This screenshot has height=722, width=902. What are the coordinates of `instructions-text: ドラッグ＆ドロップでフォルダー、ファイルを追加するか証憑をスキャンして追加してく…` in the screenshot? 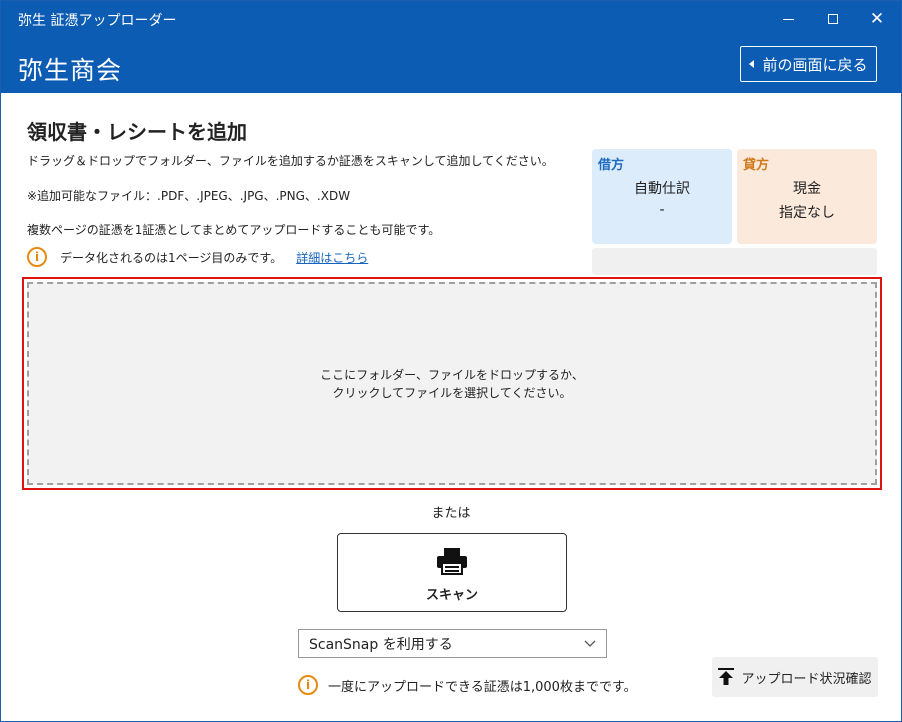 It's located at (290, 161).